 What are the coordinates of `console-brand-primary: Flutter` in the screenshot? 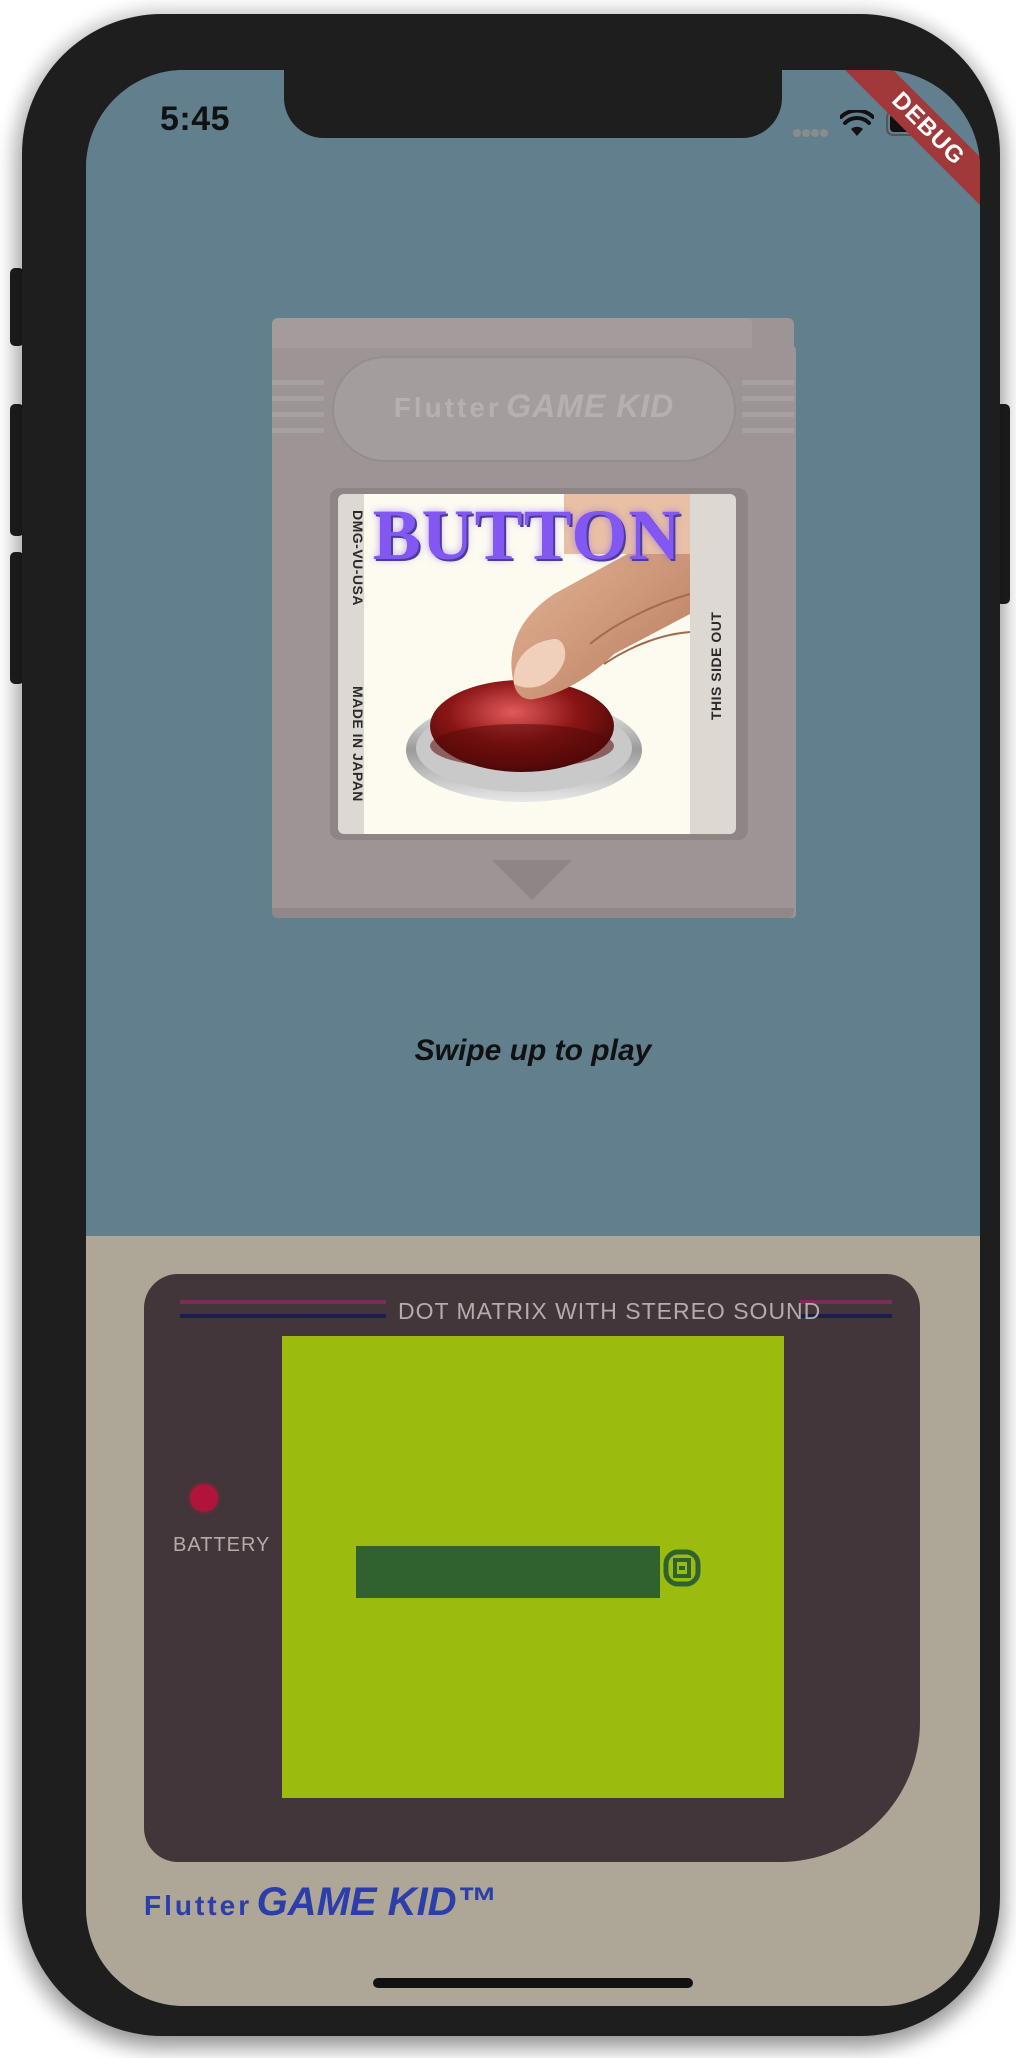 It's located at (198, 1905).